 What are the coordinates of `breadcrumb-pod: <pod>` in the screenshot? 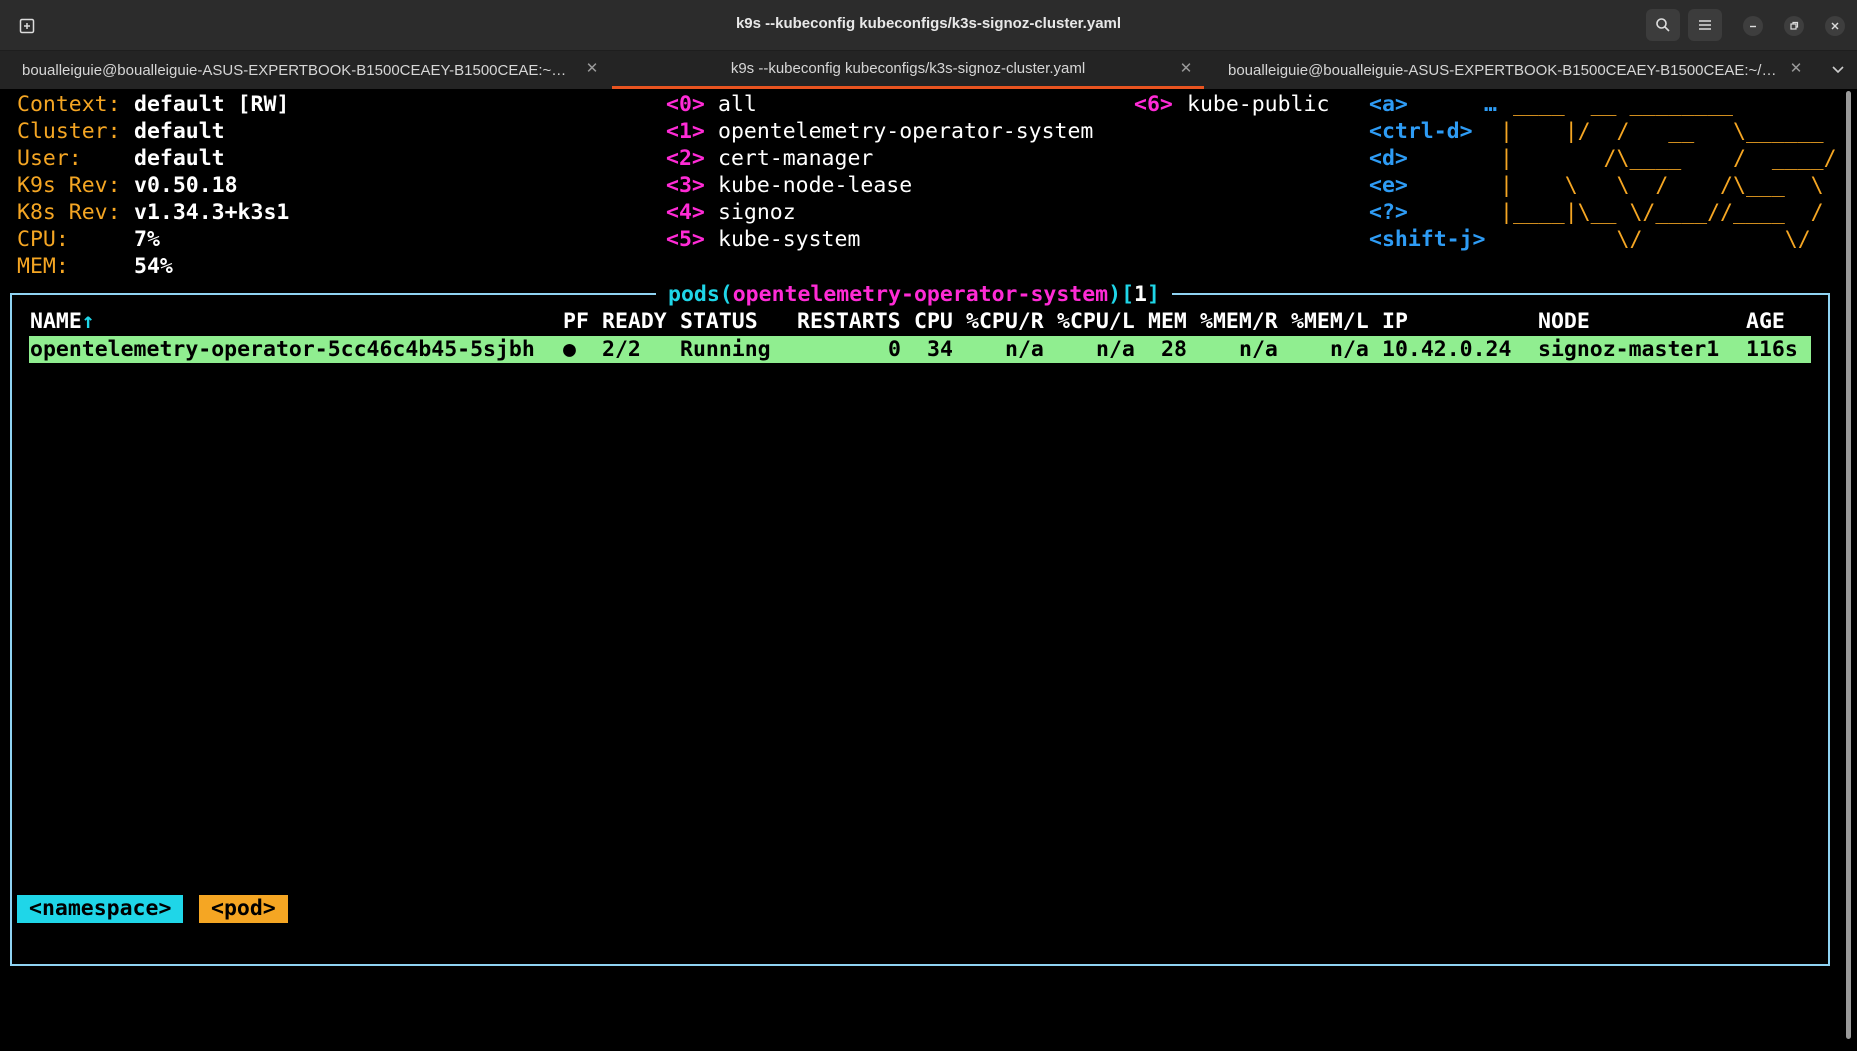 It's located at (243, 909).